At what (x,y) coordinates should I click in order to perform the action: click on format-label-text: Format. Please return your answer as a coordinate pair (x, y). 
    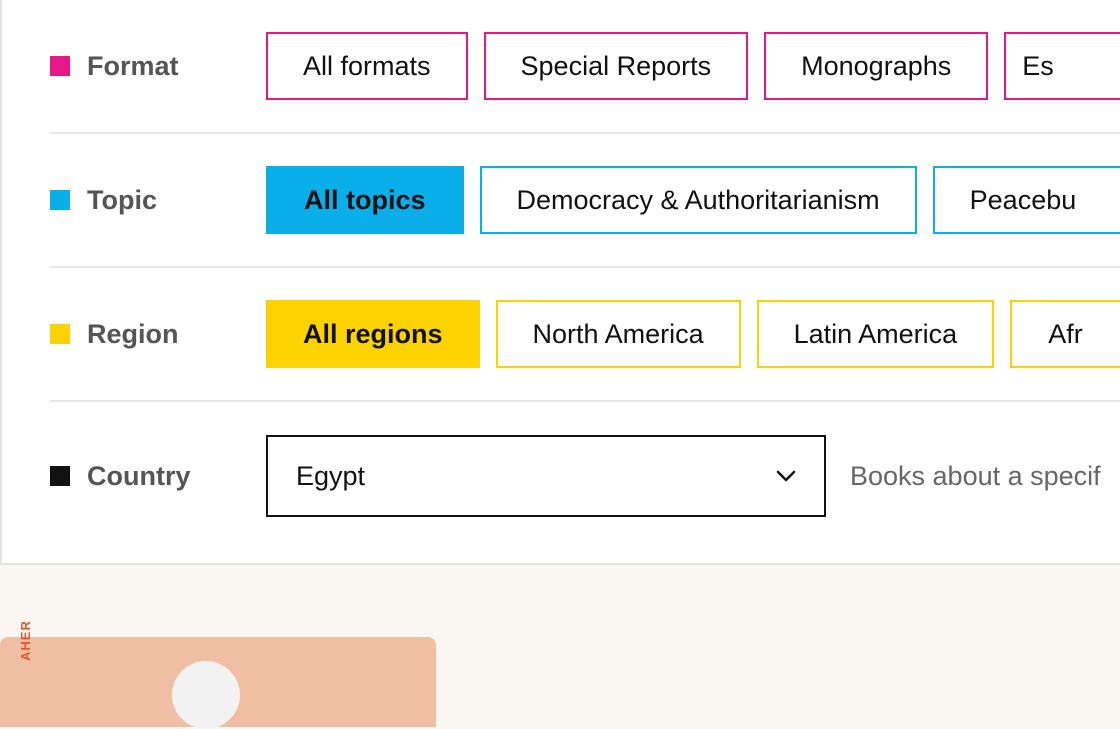
    Looking at the image, I should click on (133, 65).